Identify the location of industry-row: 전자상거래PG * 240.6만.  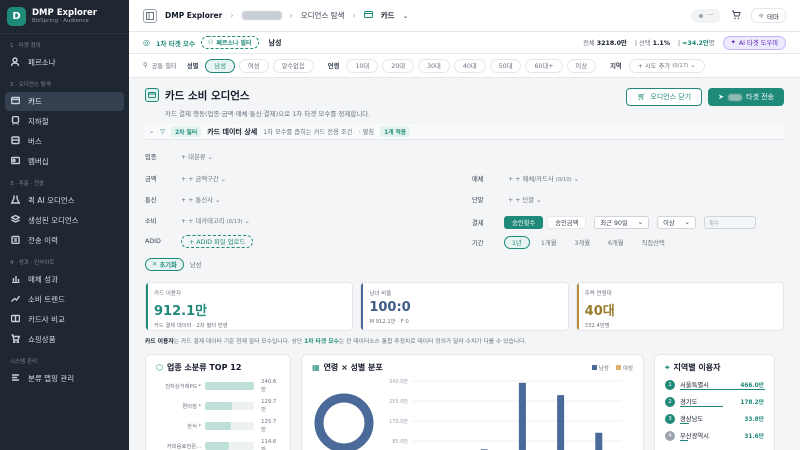
(218, 386).